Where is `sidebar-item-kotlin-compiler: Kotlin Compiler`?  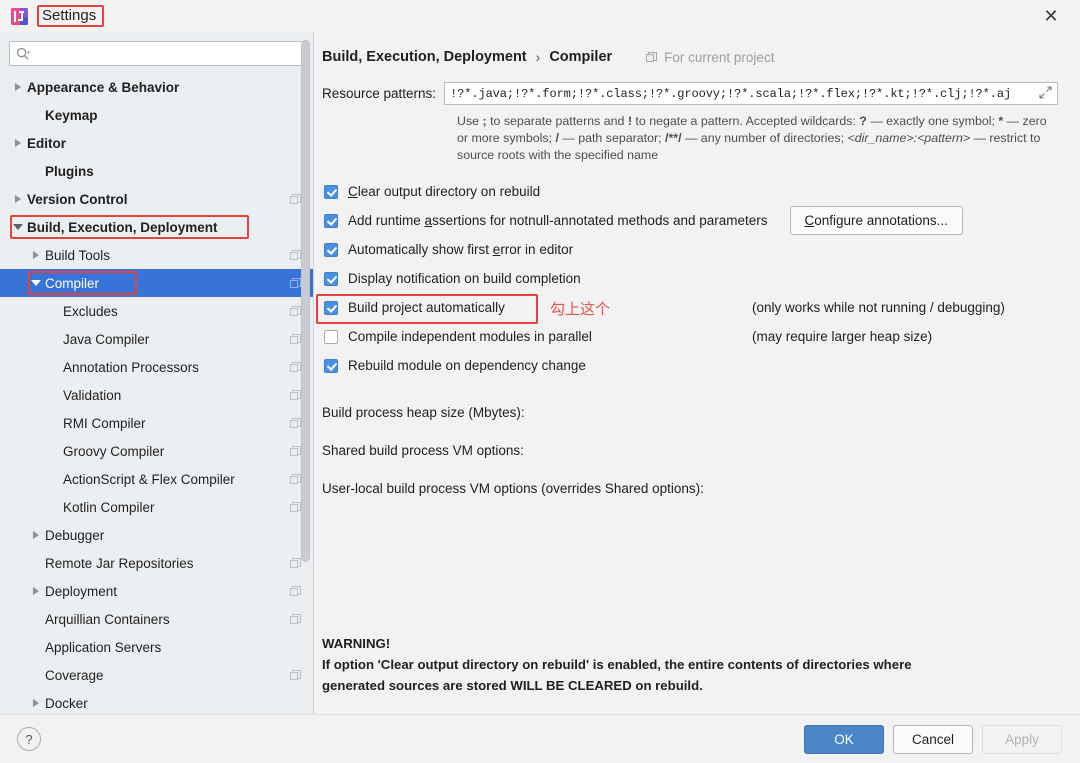
sidebar-item-kotlin-compiler: Kotlin Compiler is located at coordinates (156, 507).